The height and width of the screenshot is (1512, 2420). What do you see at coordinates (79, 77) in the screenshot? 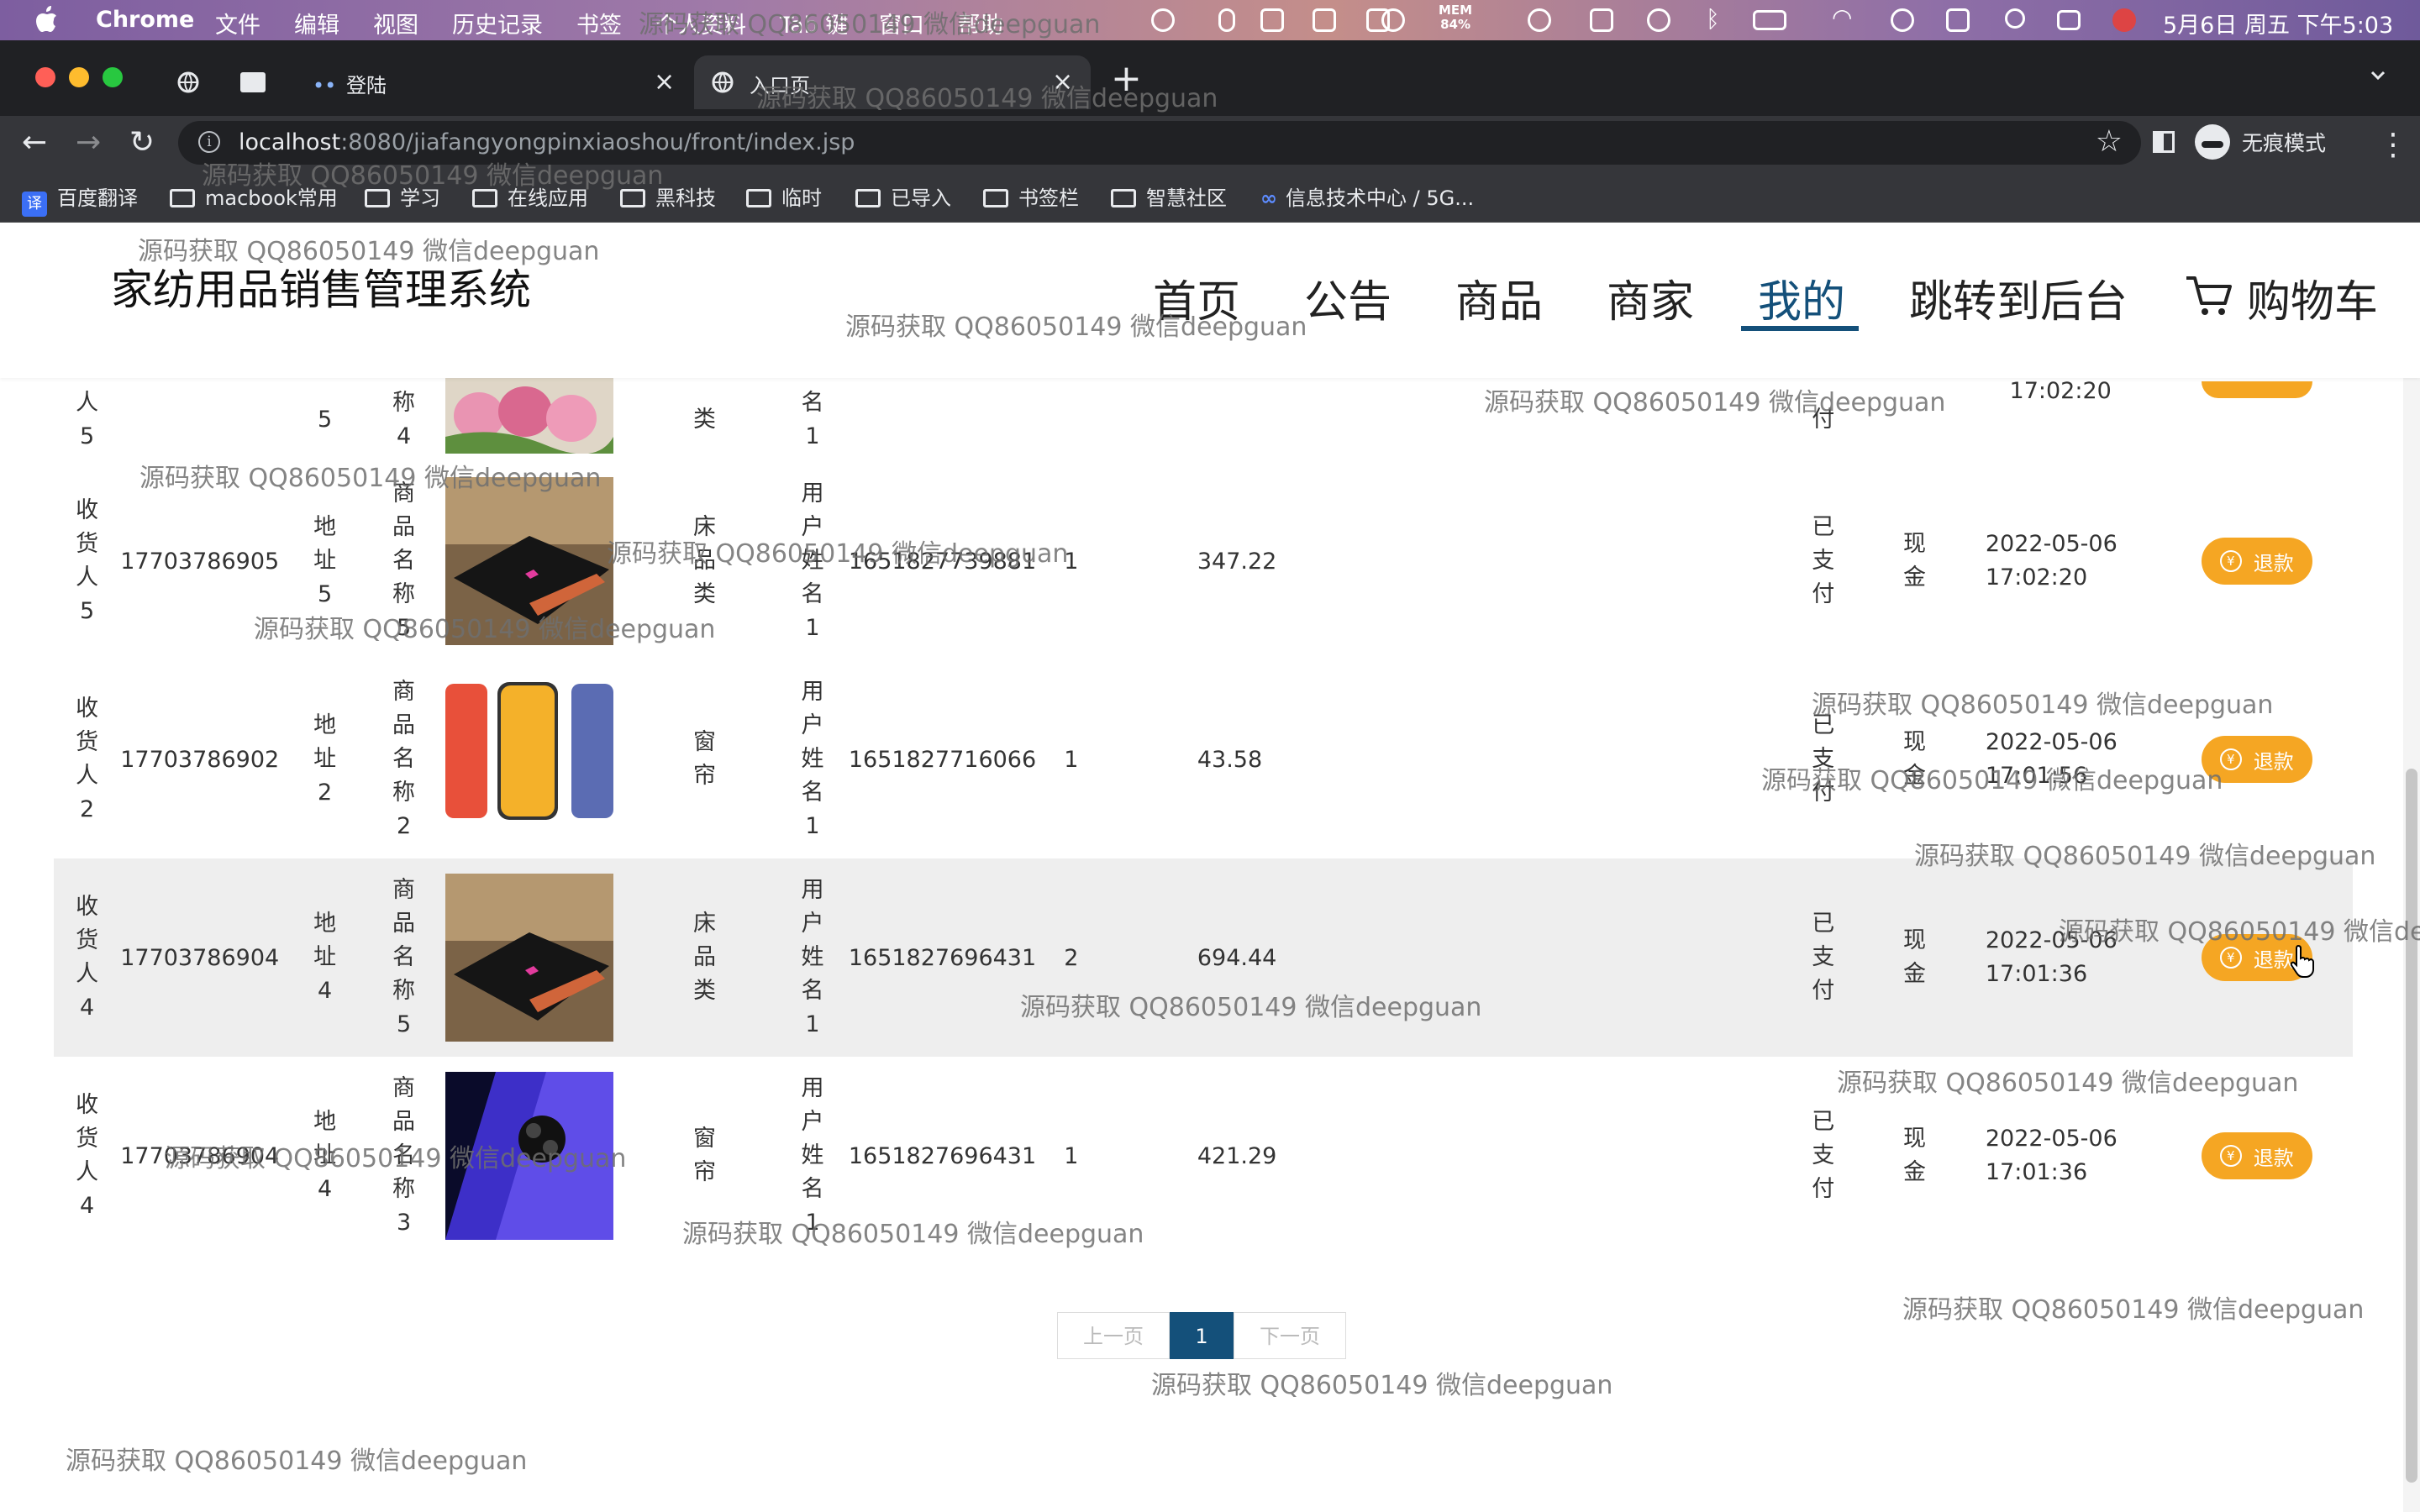
I see `minimize-window-button` at bounding box center [79, 77].